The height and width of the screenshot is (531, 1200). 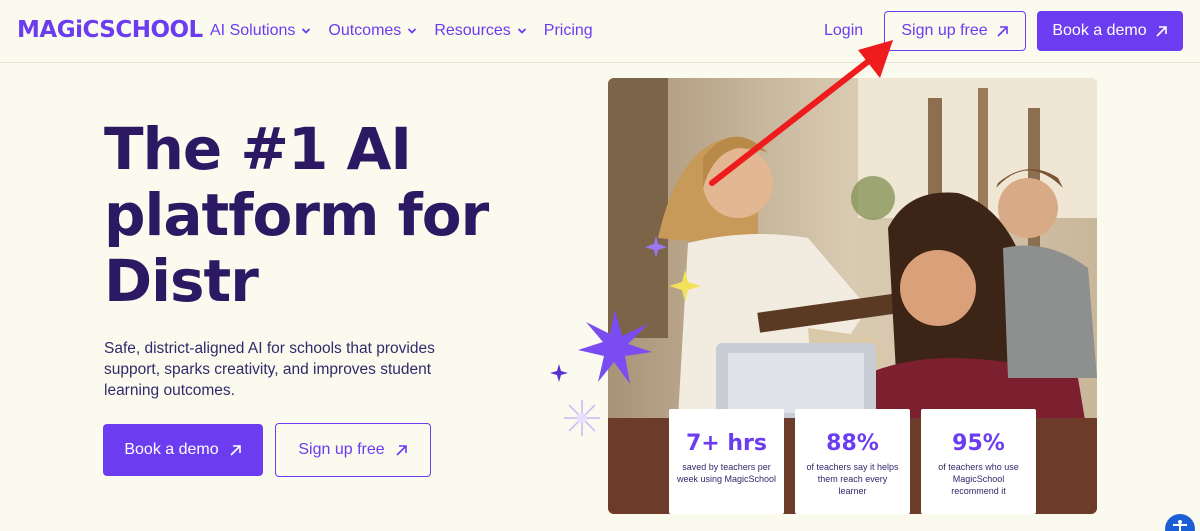 I want to click on headline-line-1: The #1 AI, so click(x=258, y=149).